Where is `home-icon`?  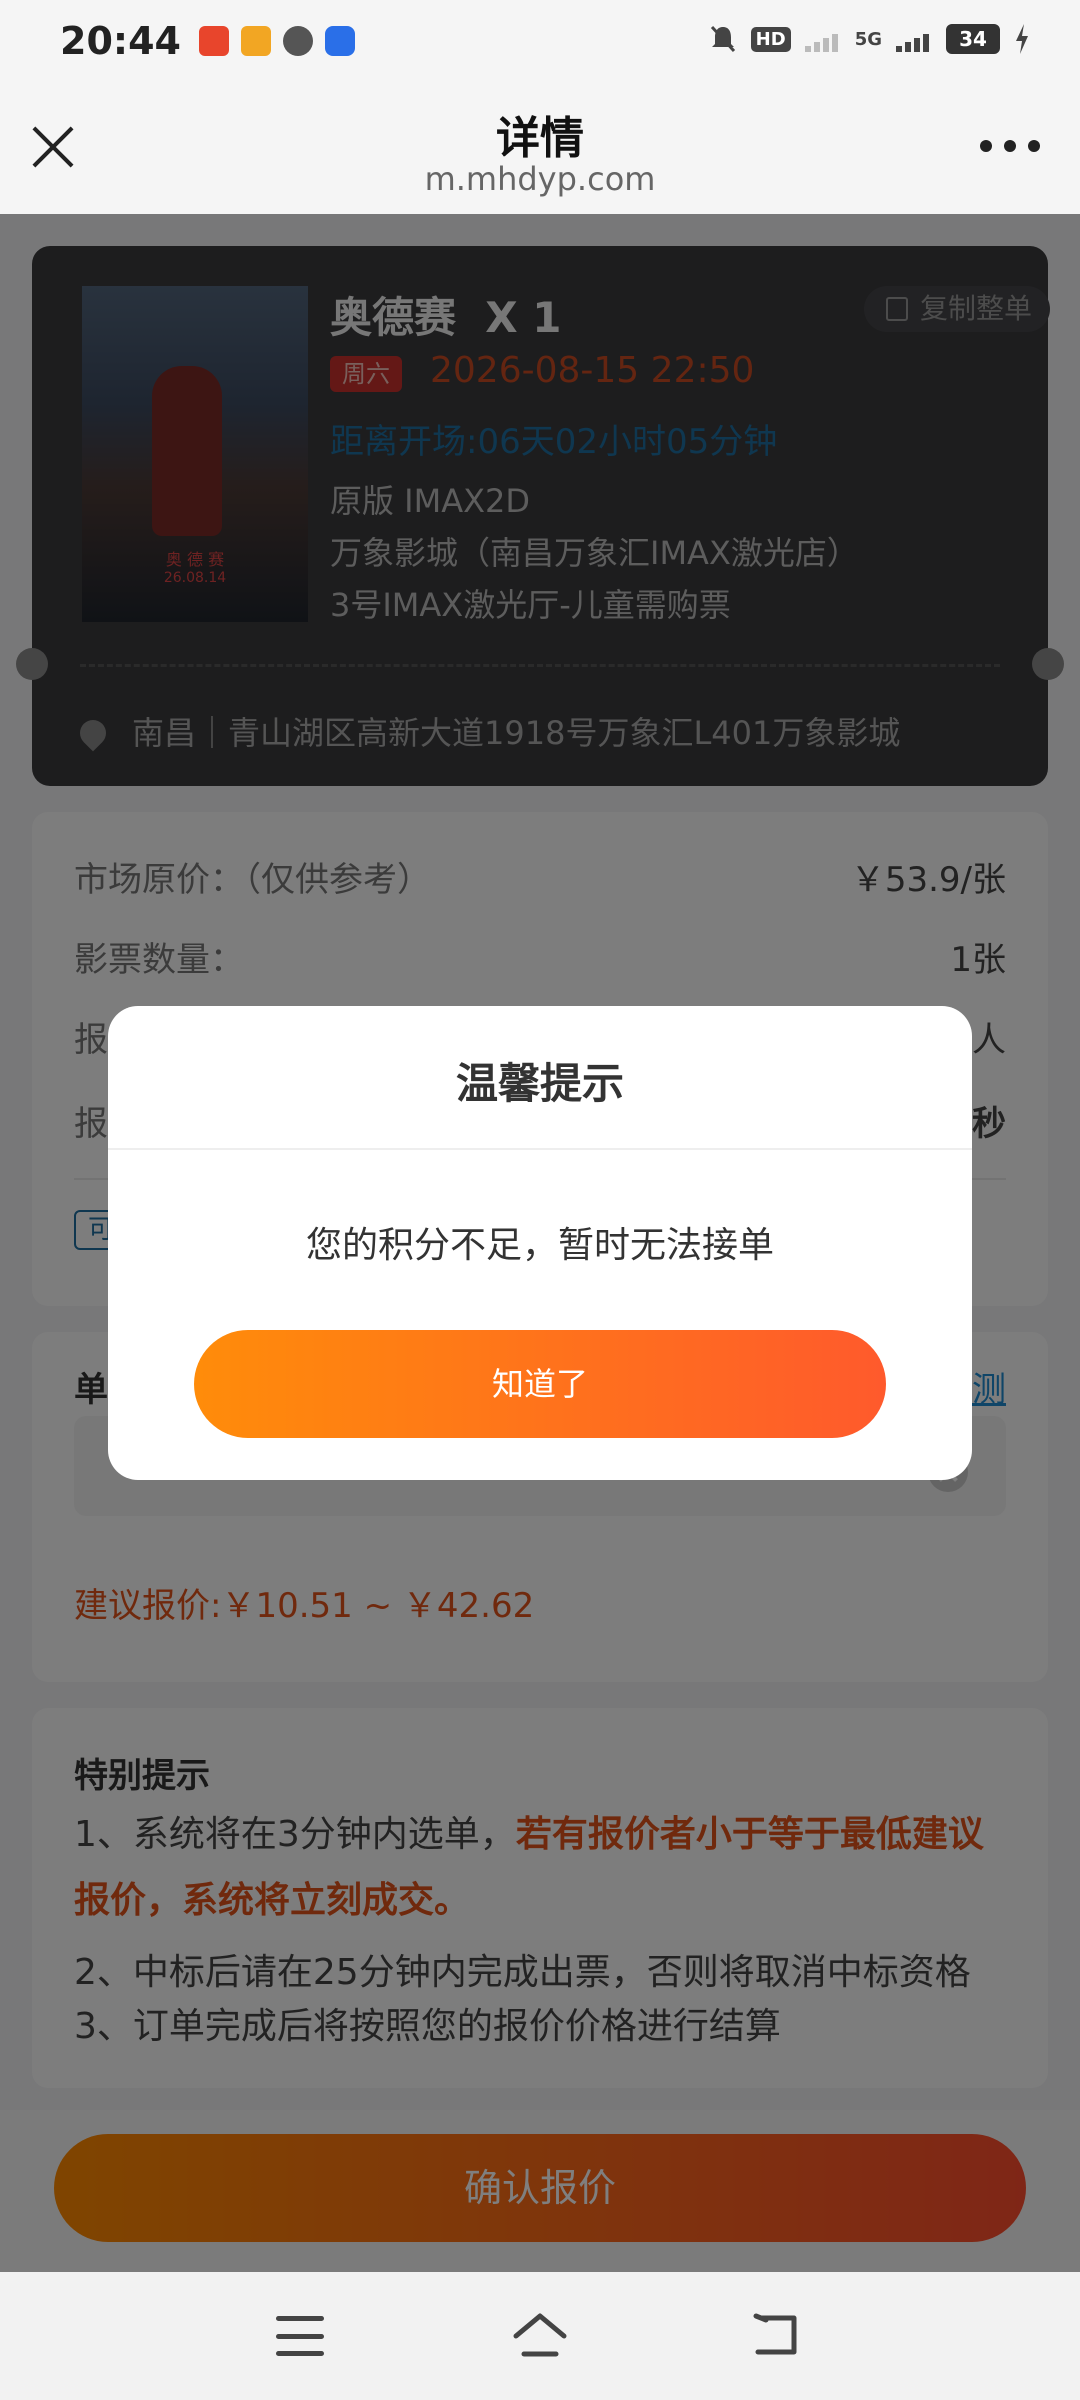
home-icon is located at coordinates (540, 2334).